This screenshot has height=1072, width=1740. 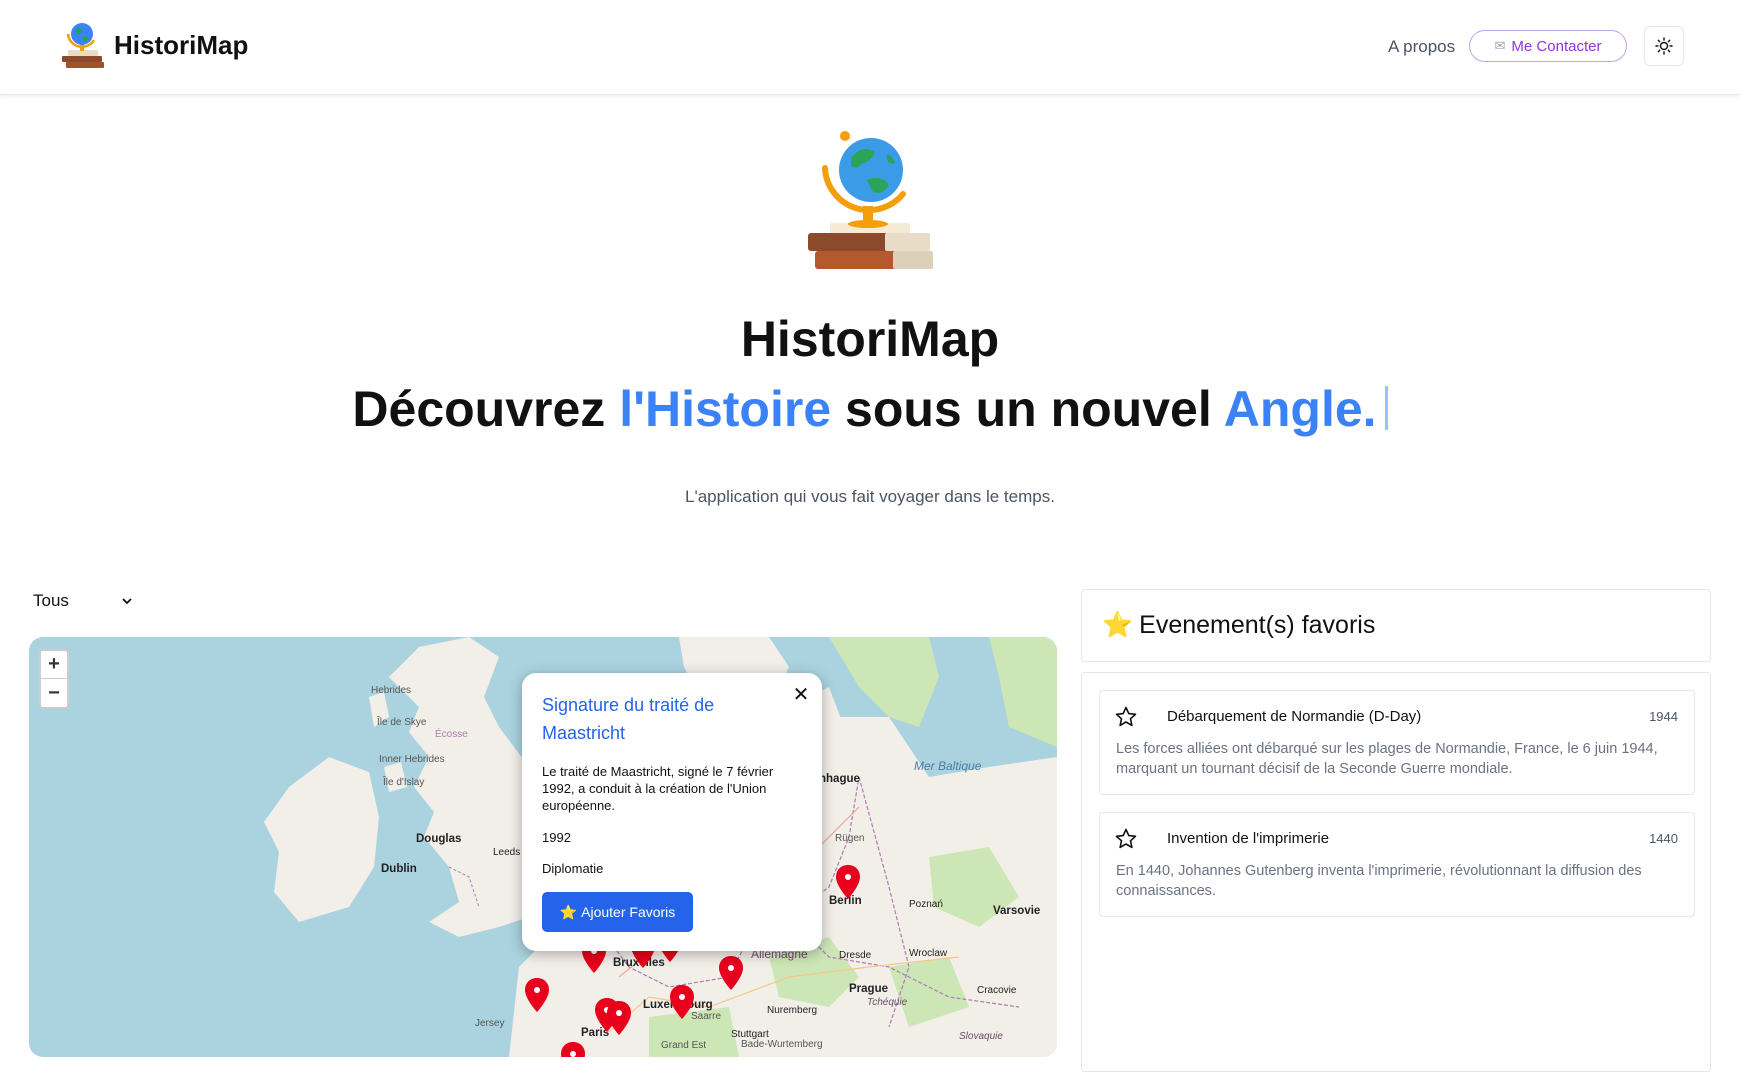 What do you see at coordinates (451, 734) in the screenshot?
I see `map-label-ecosse: Écosse` at bounding box center [451, 734].